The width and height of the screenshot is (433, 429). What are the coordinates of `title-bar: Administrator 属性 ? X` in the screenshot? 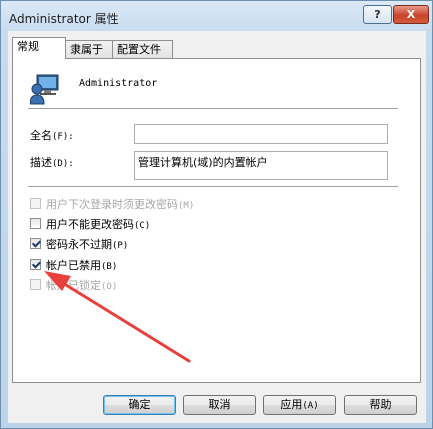 It's located at (216, 17).